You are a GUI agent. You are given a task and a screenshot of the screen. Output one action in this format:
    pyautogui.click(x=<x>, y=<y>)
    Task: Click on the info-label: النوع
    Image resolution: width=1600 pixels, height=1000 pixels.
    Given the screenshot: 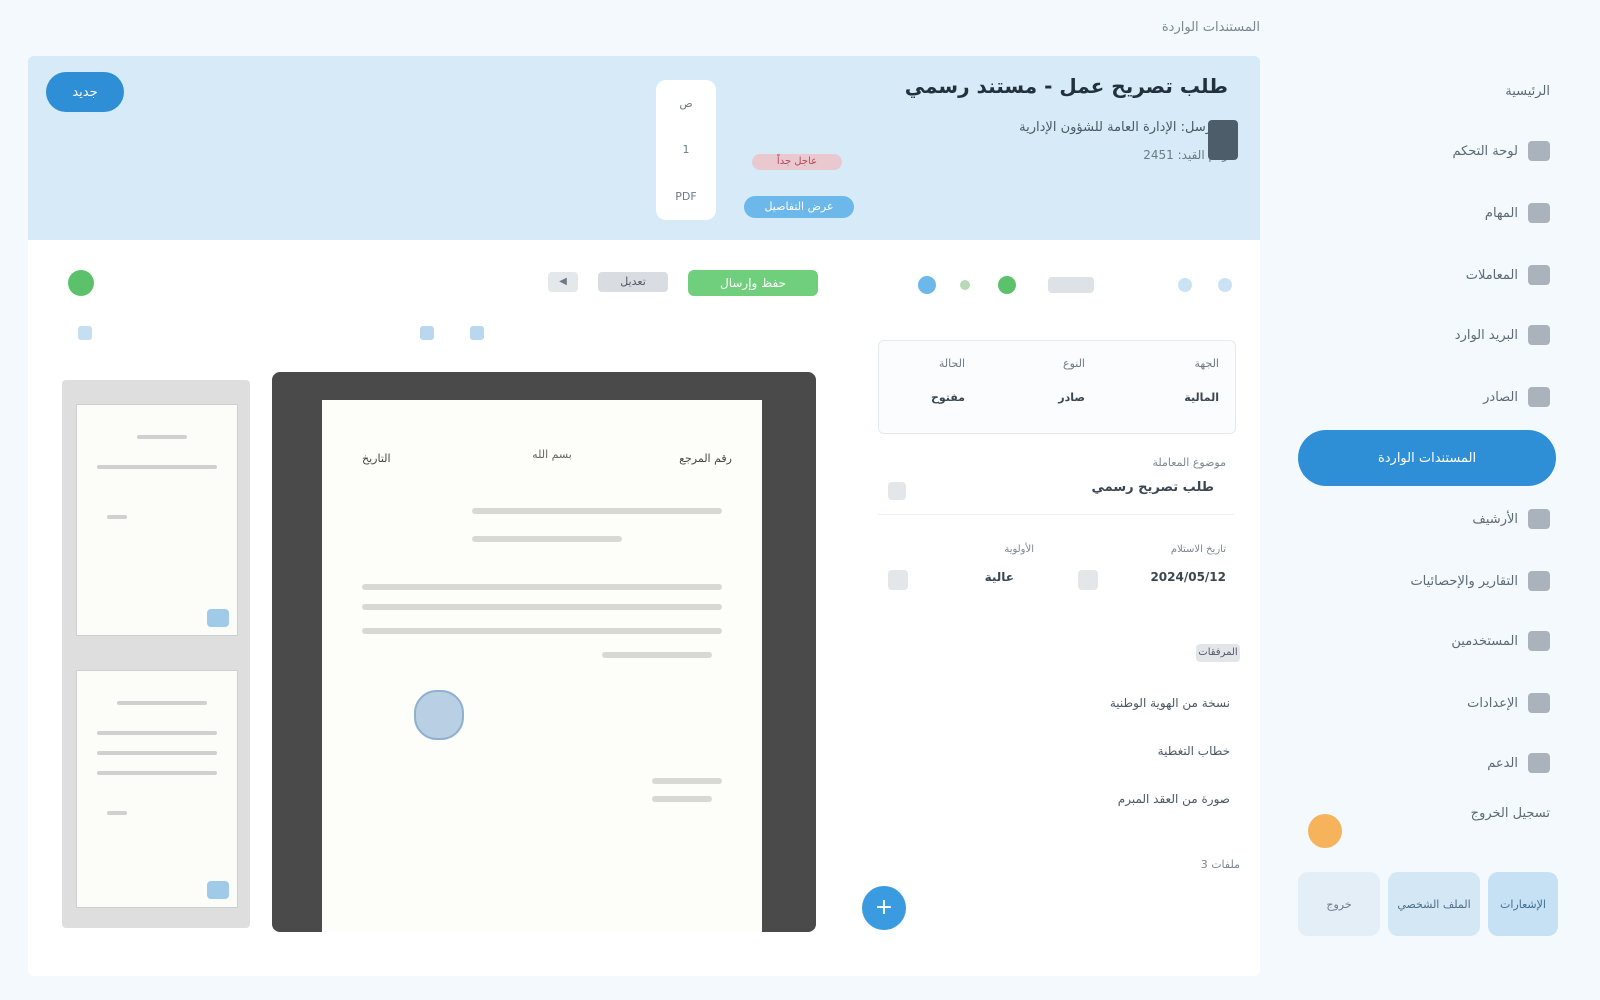 What is the action you would take?
    pyautogui.click(x=1074, y=363)
    